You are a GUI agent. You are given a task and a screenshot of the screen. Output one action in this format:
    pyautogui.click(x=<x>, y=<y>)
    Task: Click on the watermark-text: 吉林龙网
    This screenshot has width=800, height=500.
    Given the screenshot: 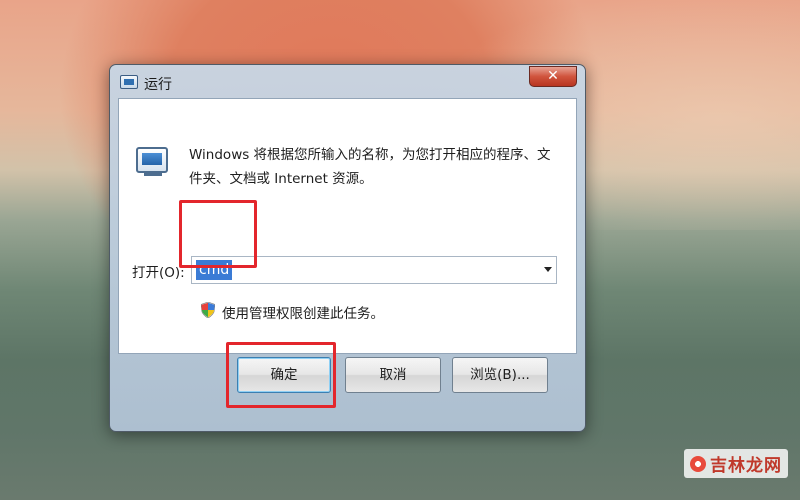 What is the action you would take?
    pyautogui.click(x=746, y=466)
    